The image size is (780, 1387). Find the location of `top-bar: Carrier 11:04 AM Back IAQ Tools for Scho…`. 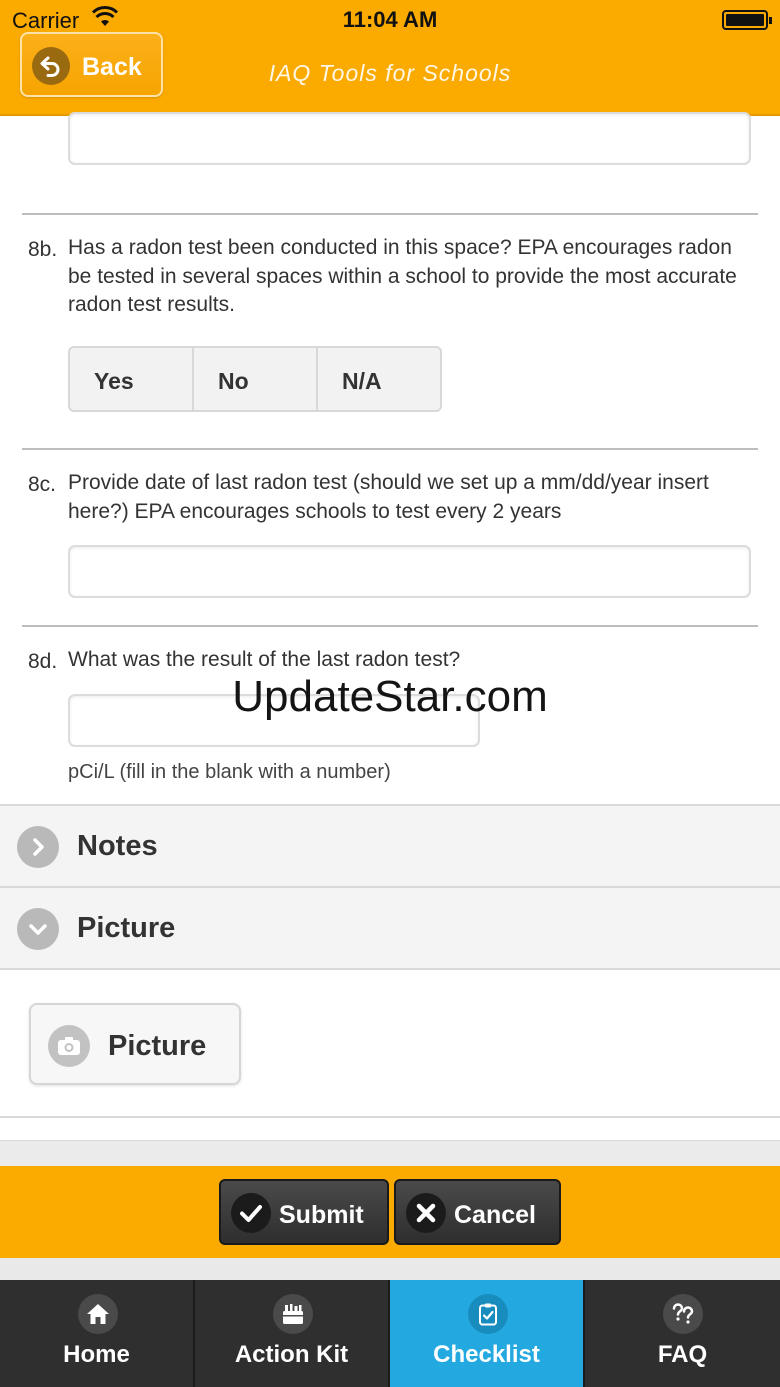

top-bar: Carrier 11:04 AM Back IAQ Tools for Scho… is located at coordinates (390, 58).